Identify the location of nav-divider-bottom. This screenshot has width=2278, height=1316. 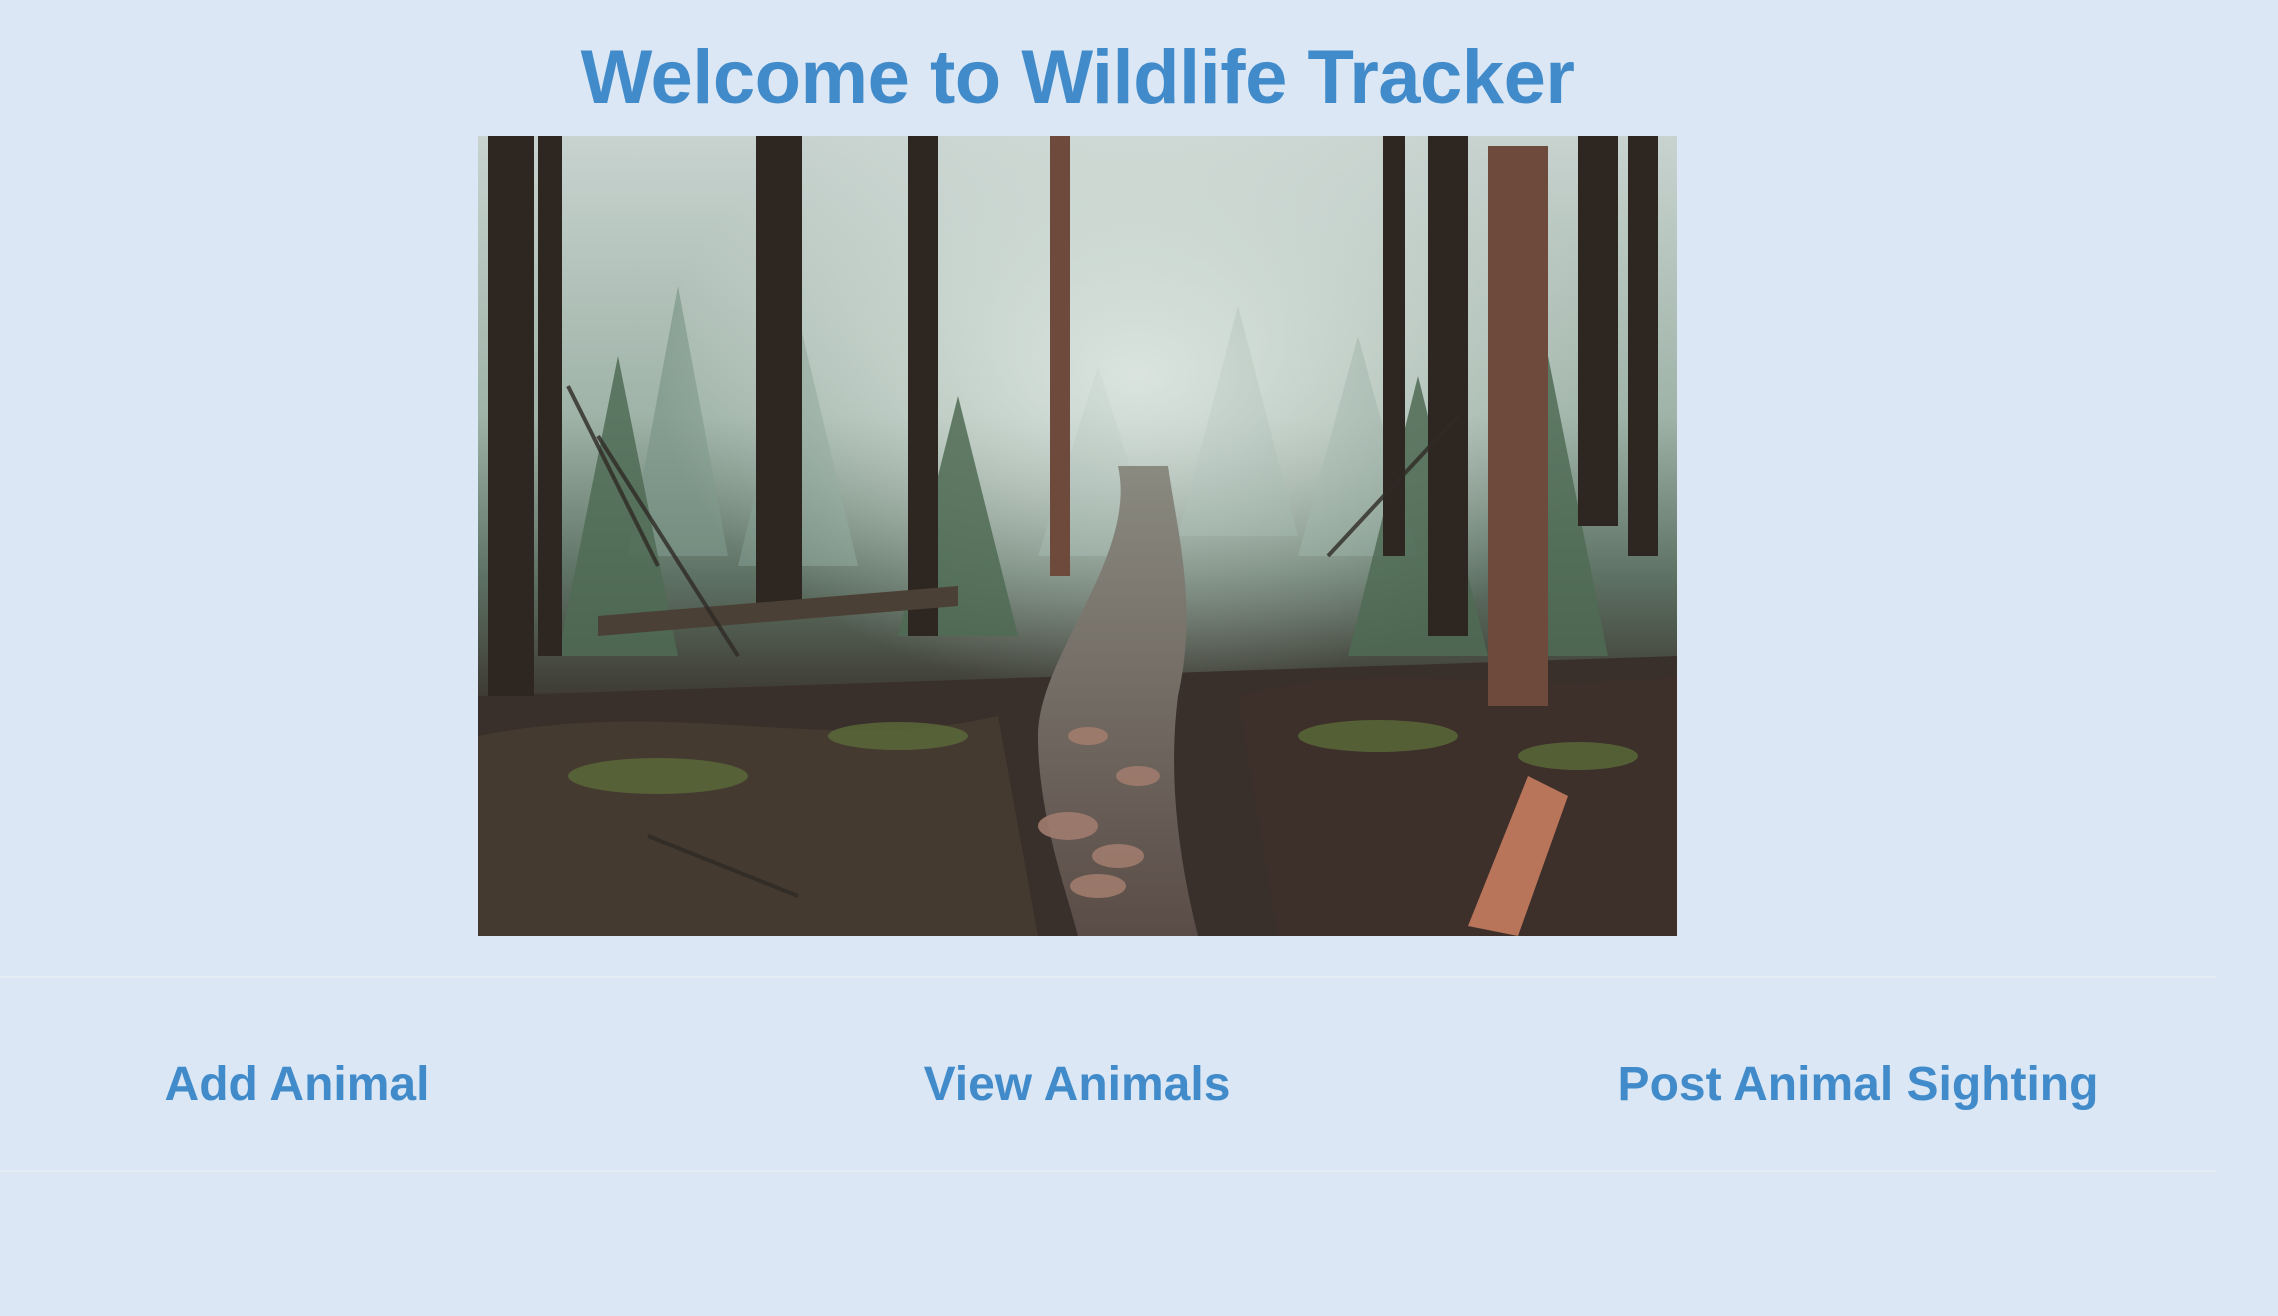
(1108, 1171).